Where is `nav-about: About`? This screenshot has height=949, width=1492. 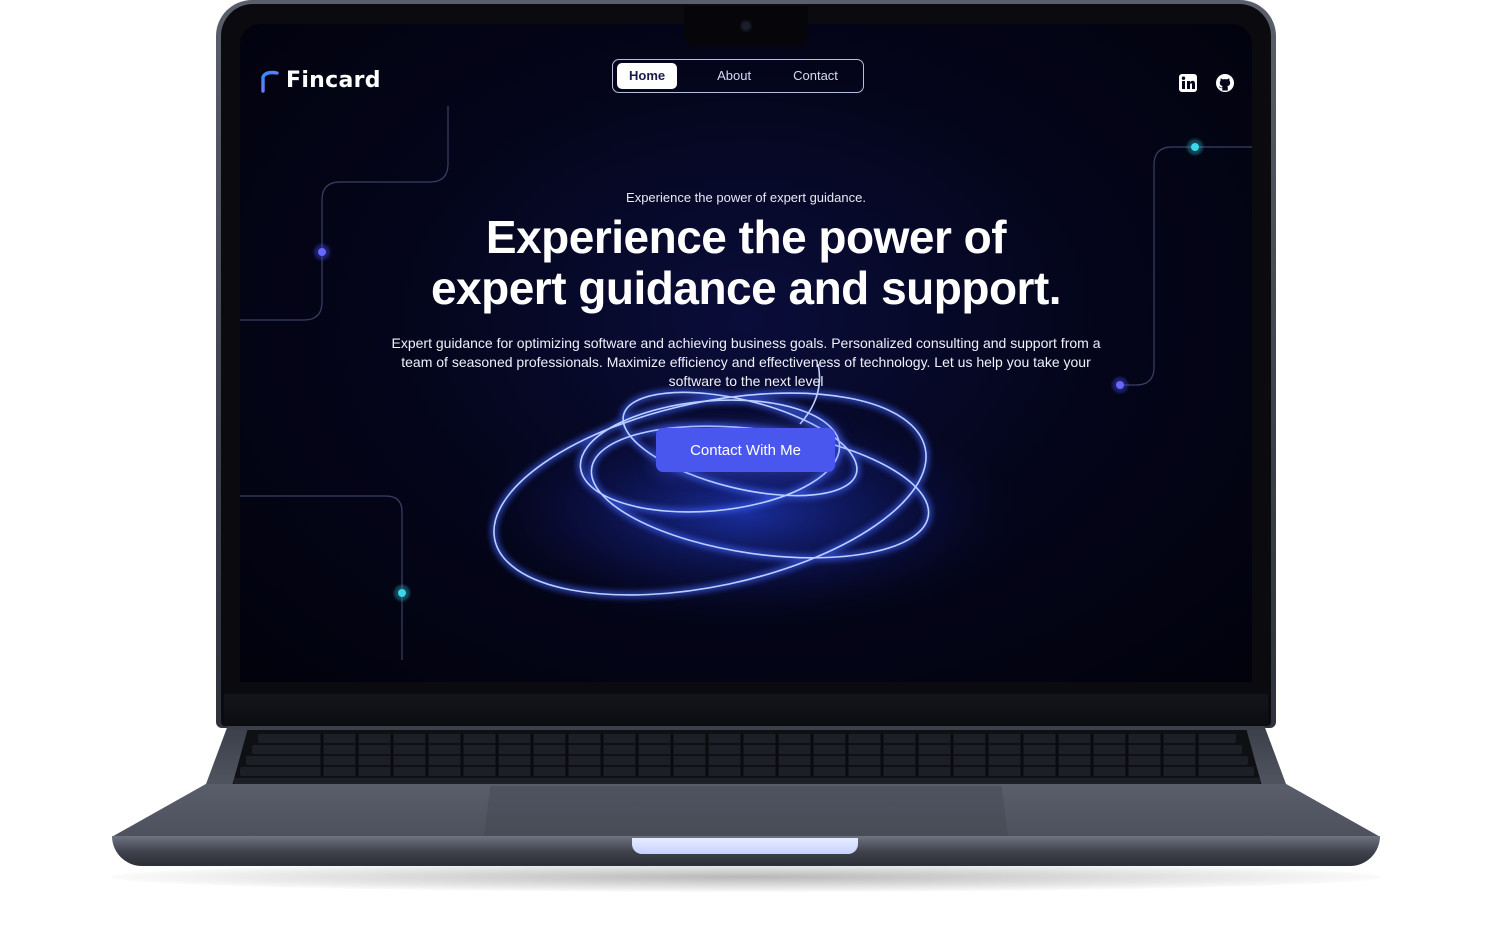 nav-about: About is located at coordinates (734, 76).